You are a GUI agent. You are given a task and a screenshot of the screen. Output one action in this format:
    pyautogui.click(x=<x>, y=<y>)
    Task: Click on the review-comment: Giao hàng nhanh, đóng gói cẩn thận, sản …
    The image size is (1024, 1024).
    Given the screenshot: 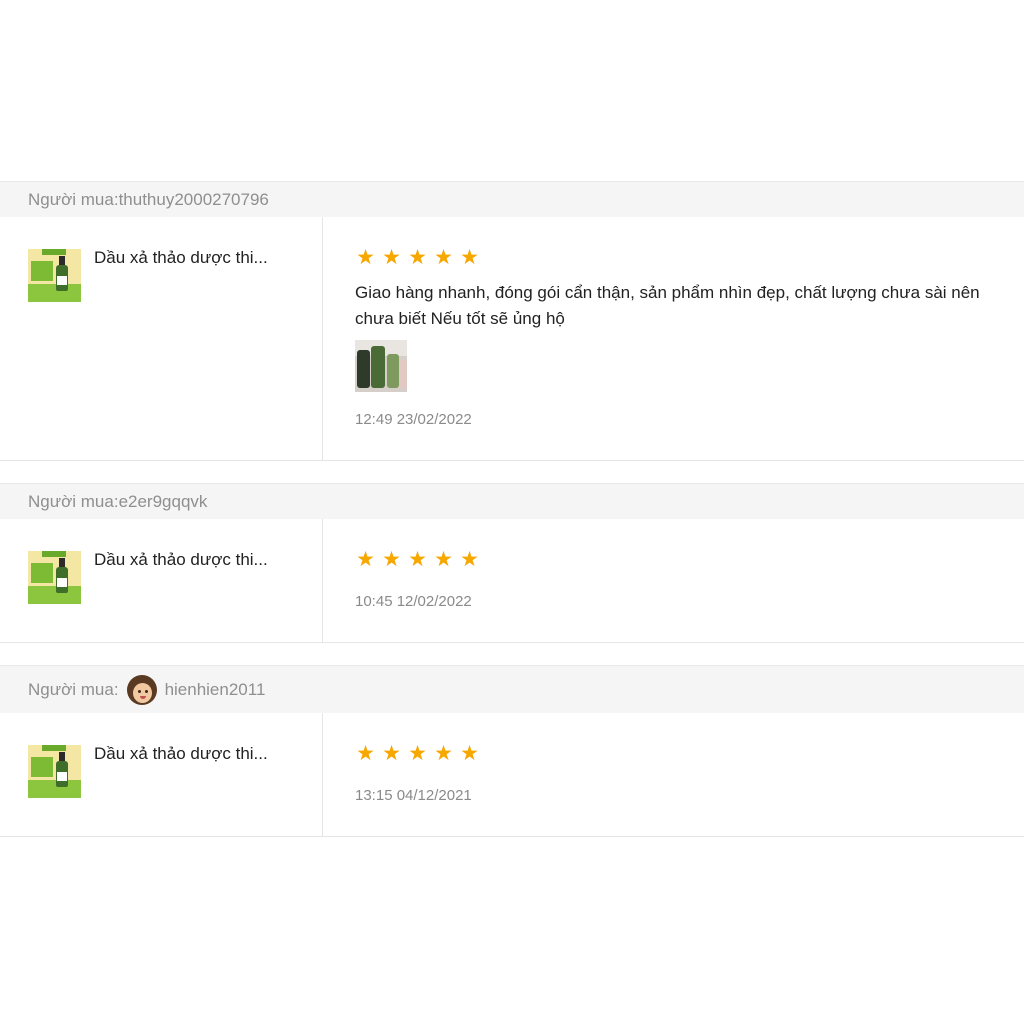 What is the action you would take?
    pyautogui.click(x=667, y=305)
    